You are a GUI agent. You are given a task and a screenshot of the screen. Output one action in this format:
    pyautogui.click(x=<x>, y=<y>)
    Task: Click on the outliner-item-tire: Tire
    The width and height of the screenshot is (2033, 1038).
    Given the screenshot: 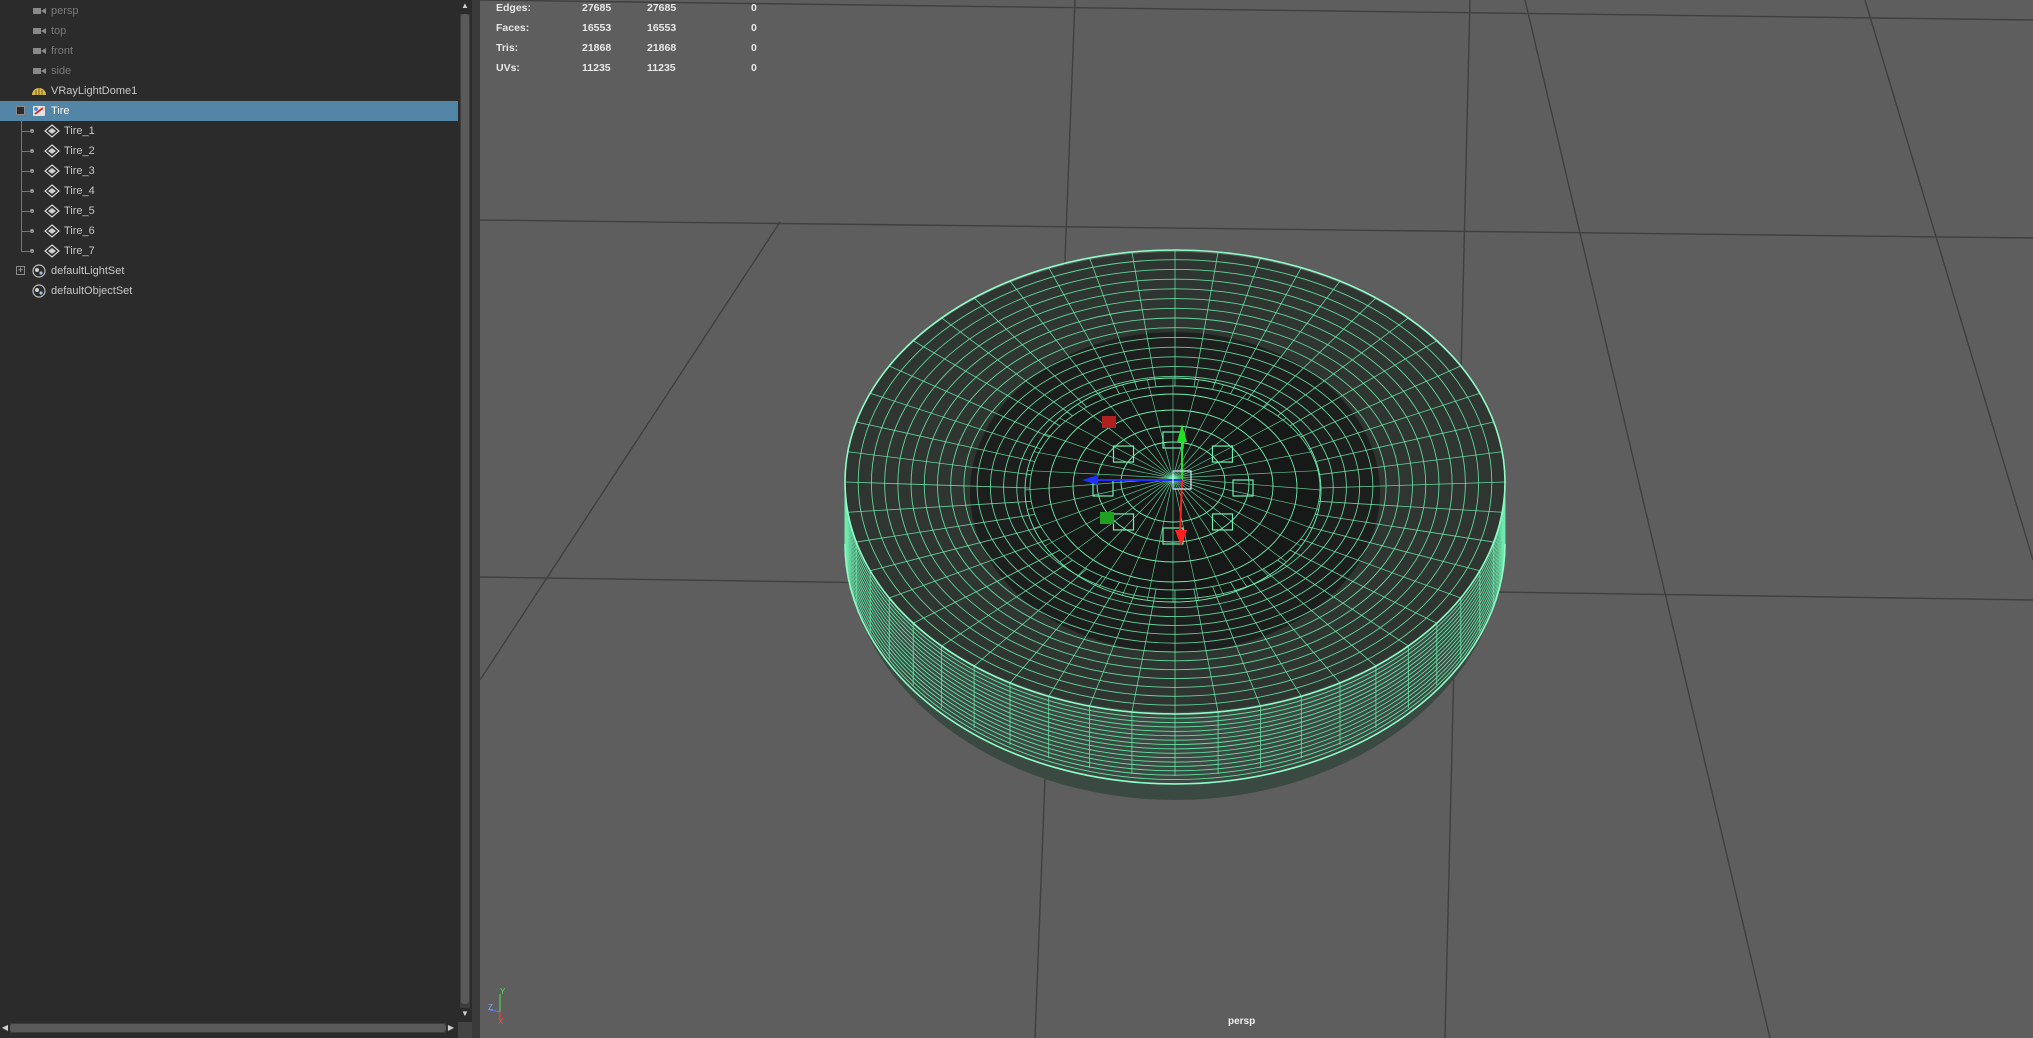 What is the action you would take?
    pyautogui.click(x=229, y=111)
    